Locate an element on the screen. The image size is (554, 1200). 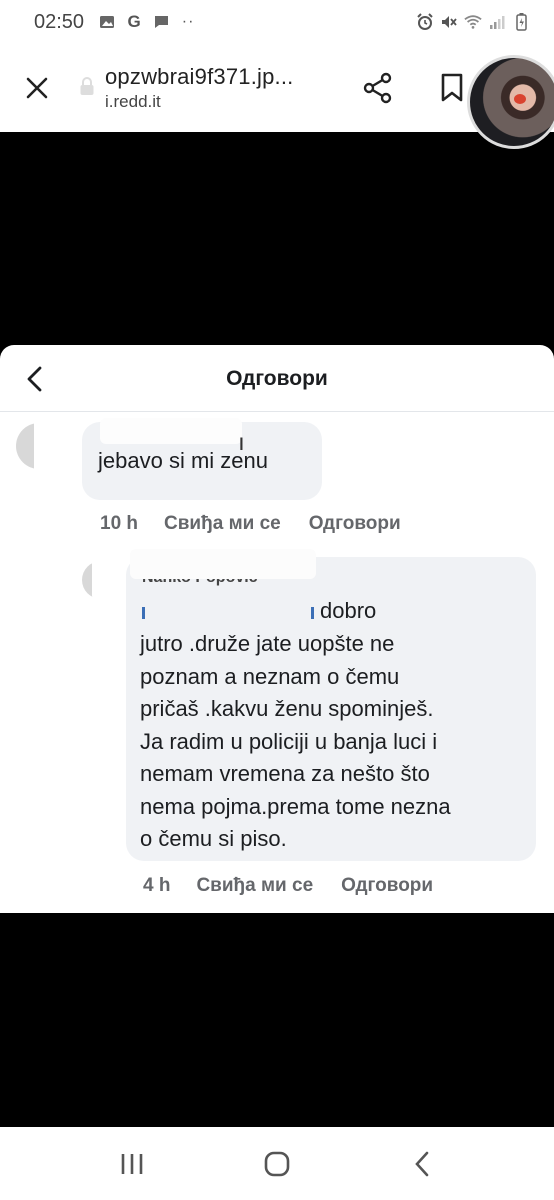
back-nav-button is located at coordinates (422, 1164).